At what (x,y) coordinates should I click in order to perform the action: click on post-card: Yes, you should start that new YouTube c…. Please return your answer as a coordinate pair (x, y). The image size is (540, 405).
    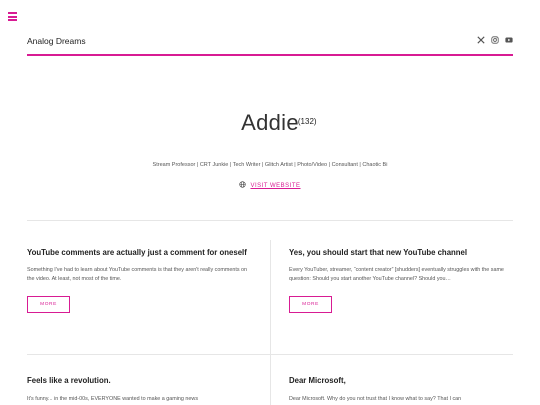
    Looking at the image, I should click on (401, 280).